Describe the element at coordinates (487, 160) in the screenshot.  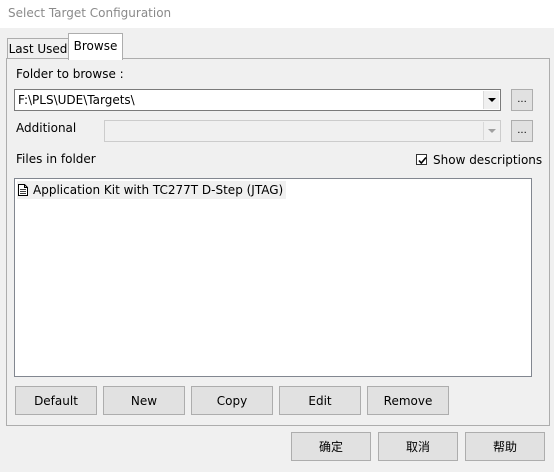
I see `show-descriptions-label: Show descriptions` at that location.